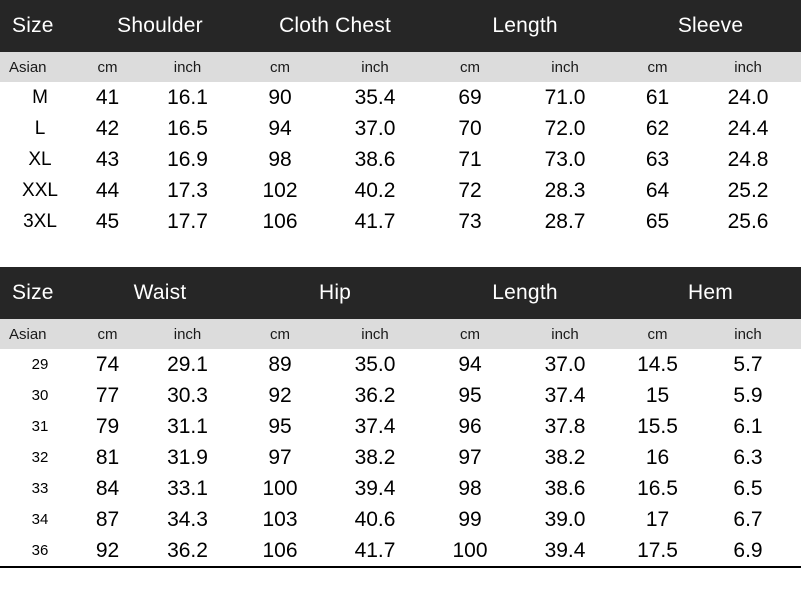 This screenshot has height=602, width=801. I want to click on cell-sleeve-cm: 62, so click(658, 128).